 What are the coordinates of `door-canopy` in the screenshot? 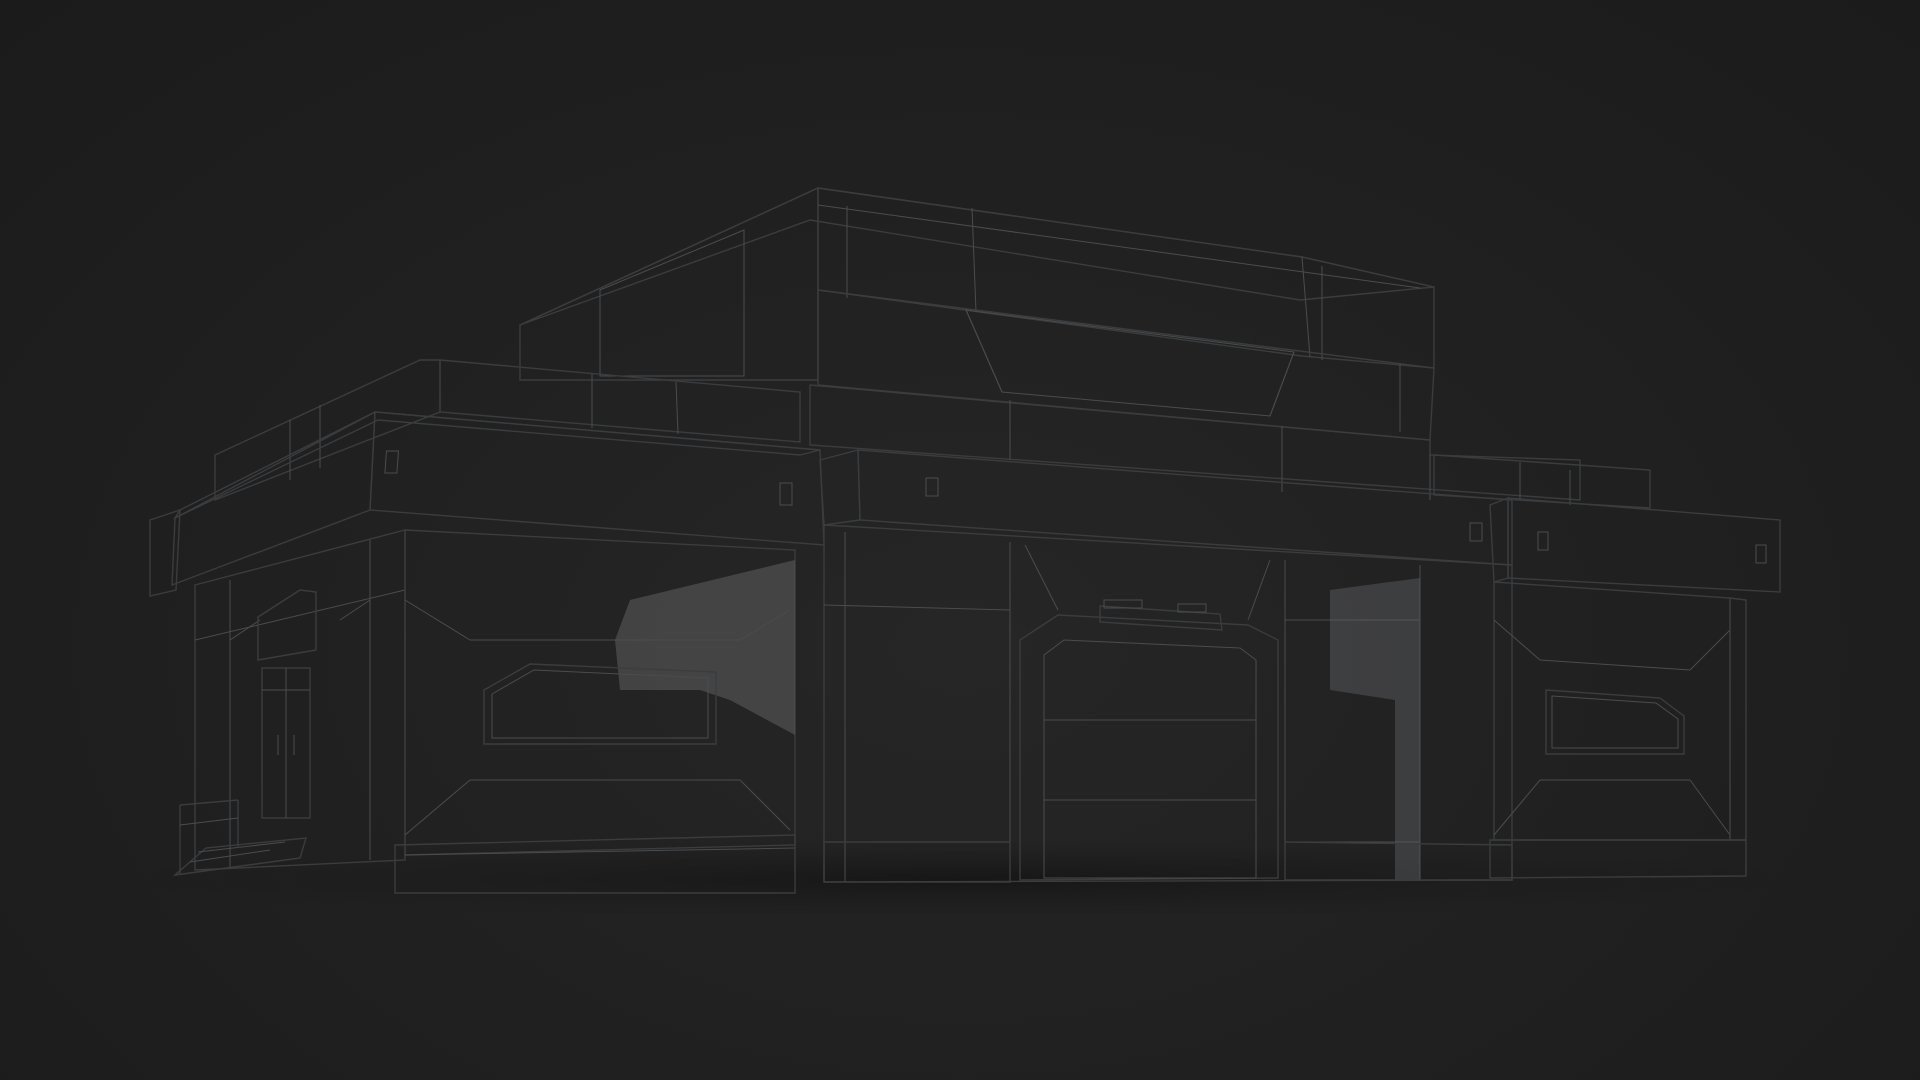 It's located at (287, 625).